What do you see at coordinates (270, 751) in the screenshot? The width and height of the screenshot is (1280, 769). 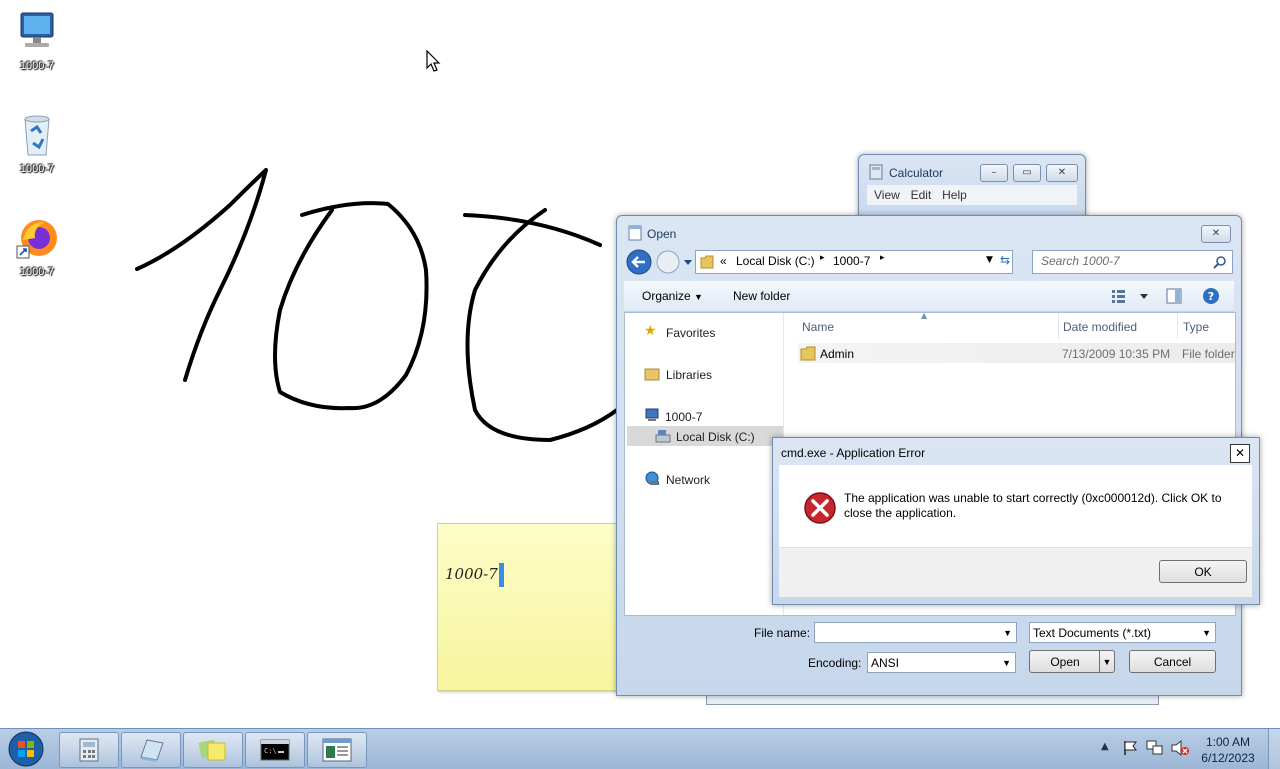 I see `svg-text: C:\` at bounding box center [270, 751].